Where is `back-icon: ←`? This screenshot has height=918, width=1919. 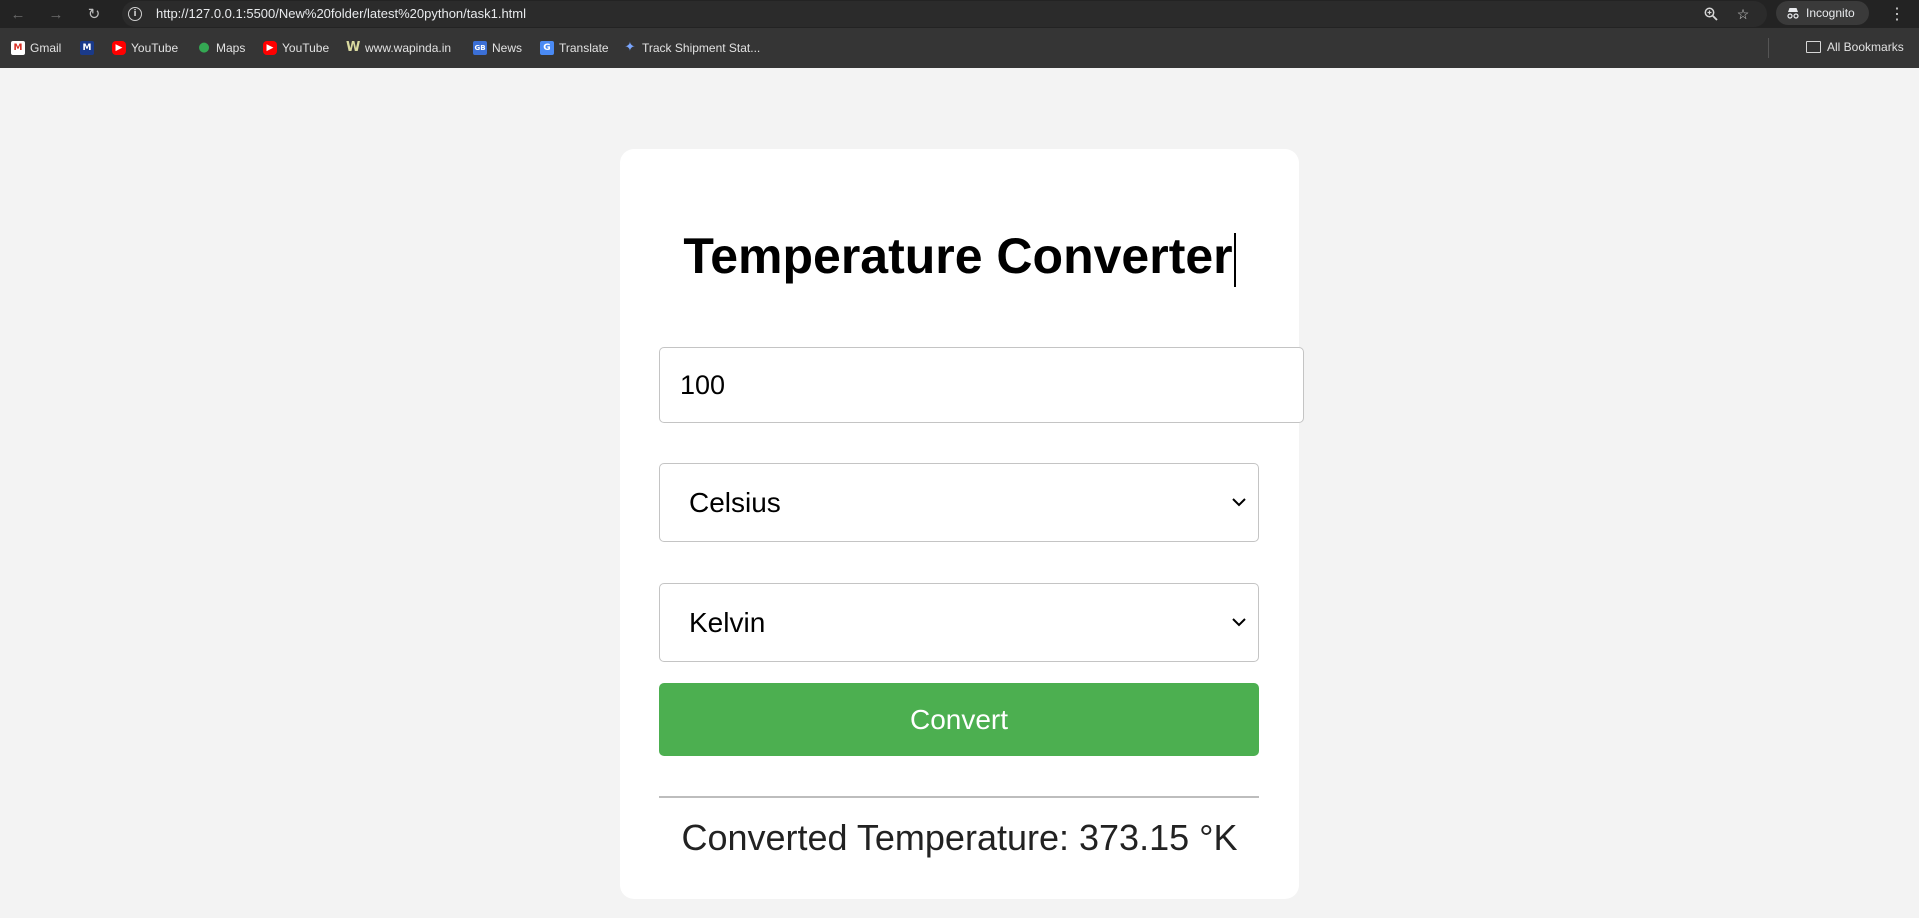 back-icon: ← is located at coordinates (18, 14).